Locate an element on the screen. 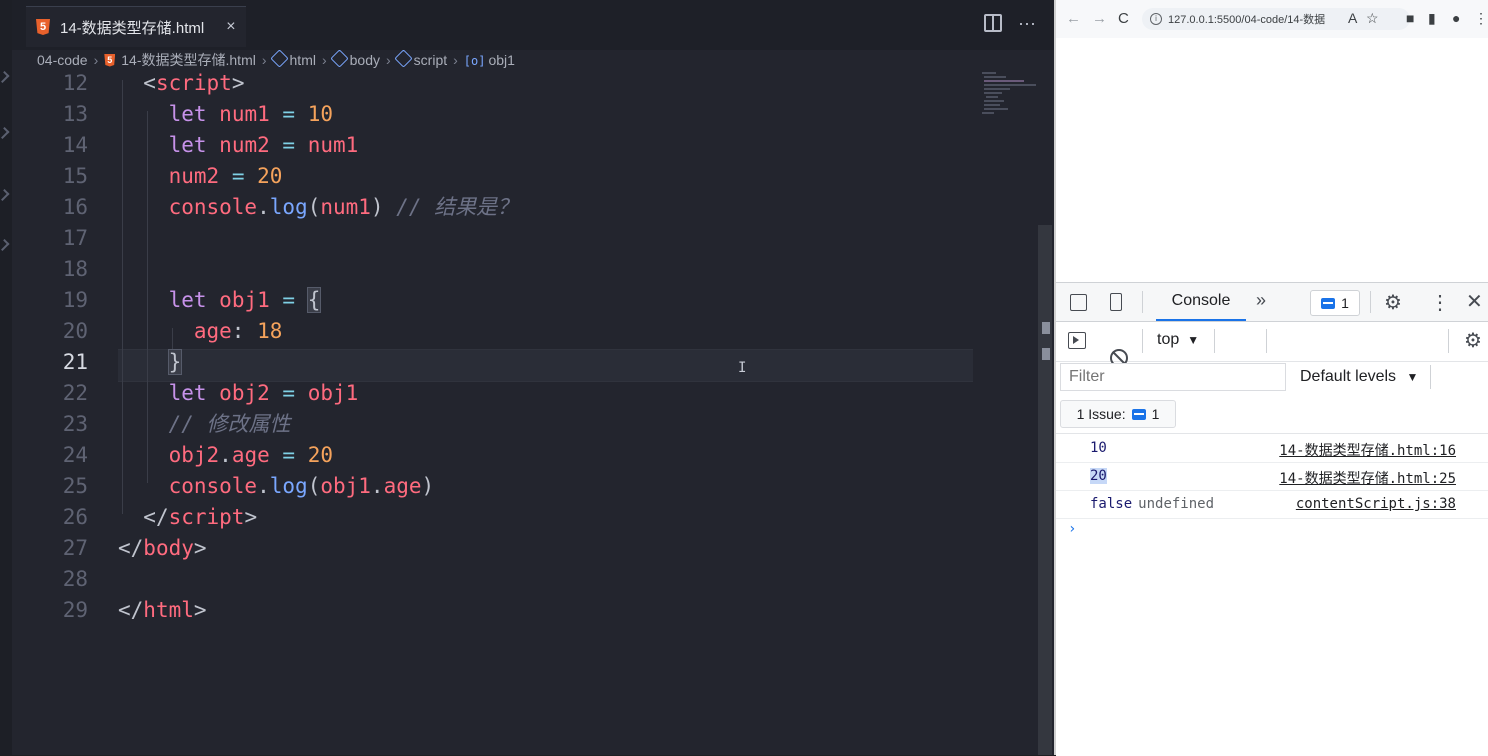 This screenshot has width=1488, height=756. issues-counter-button: 1 is located at coordinates (1335, 303).